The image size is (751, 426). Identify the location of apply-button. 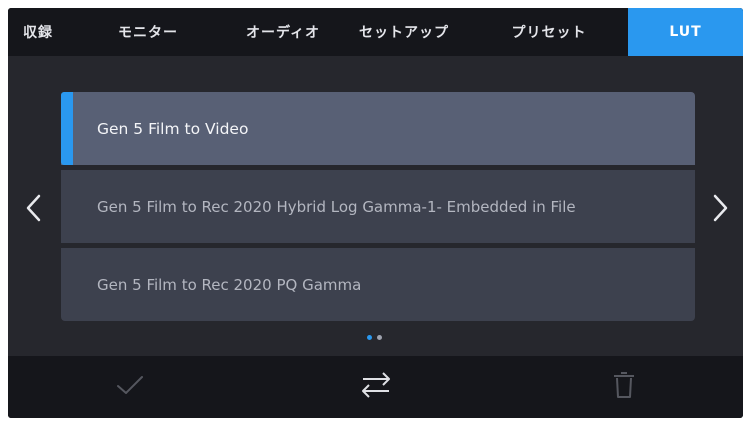
(130, 387).